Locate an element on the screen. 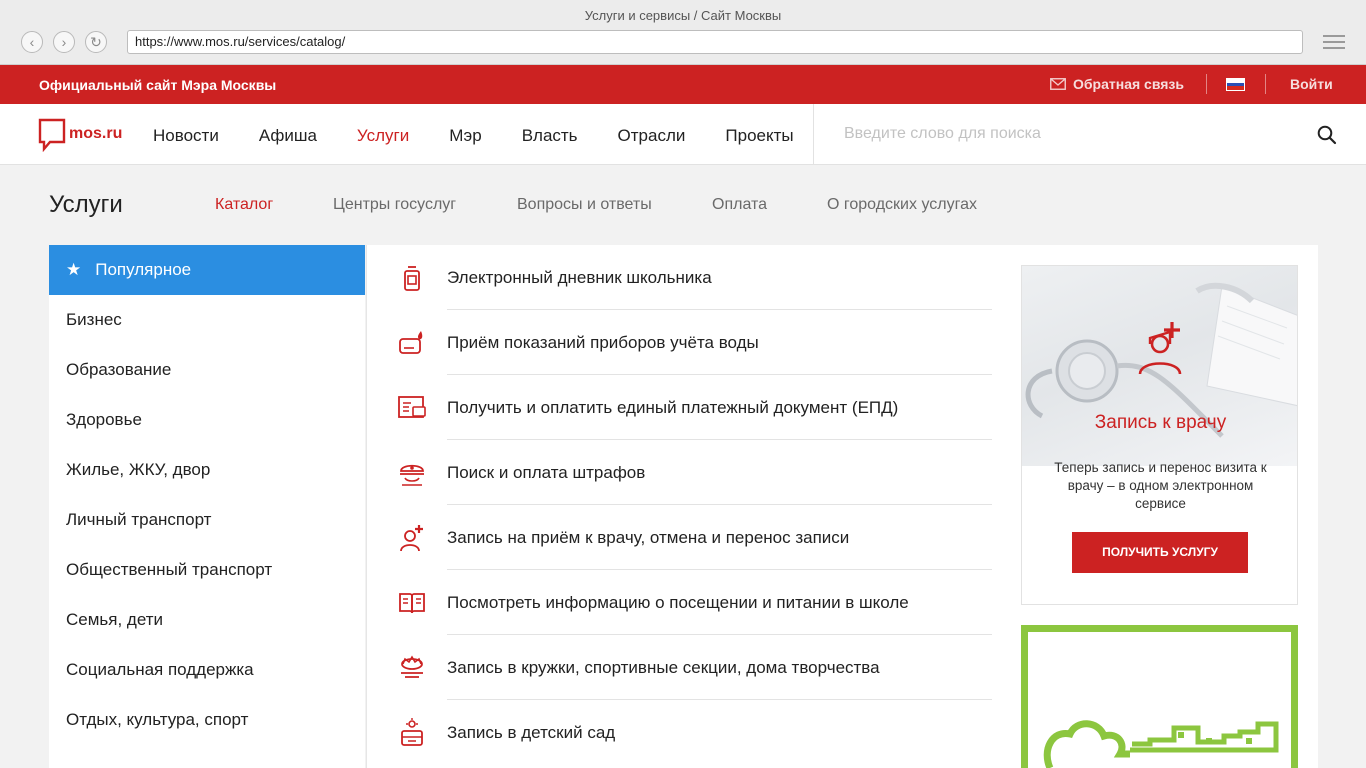 This screenshot has width=1366, height=768. nav-afisha: Афиша is located at coordinates (288, 136).